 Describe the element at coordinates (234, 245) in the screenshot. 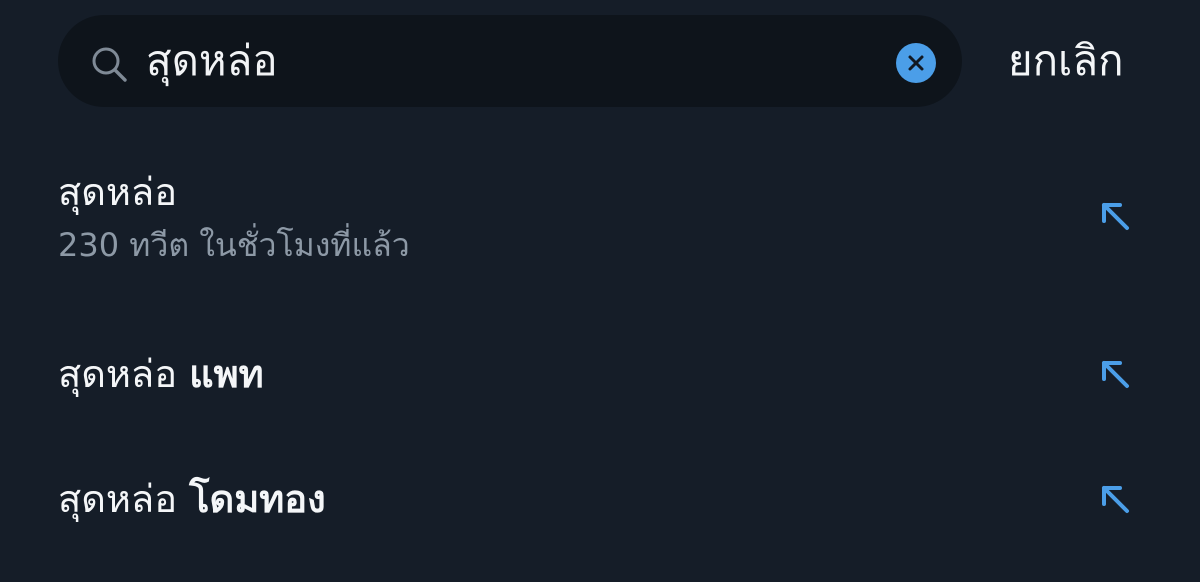

I see `suggestion-meta: 230 ทวีต ในชั่วโมงที่แล้ว` at that location.